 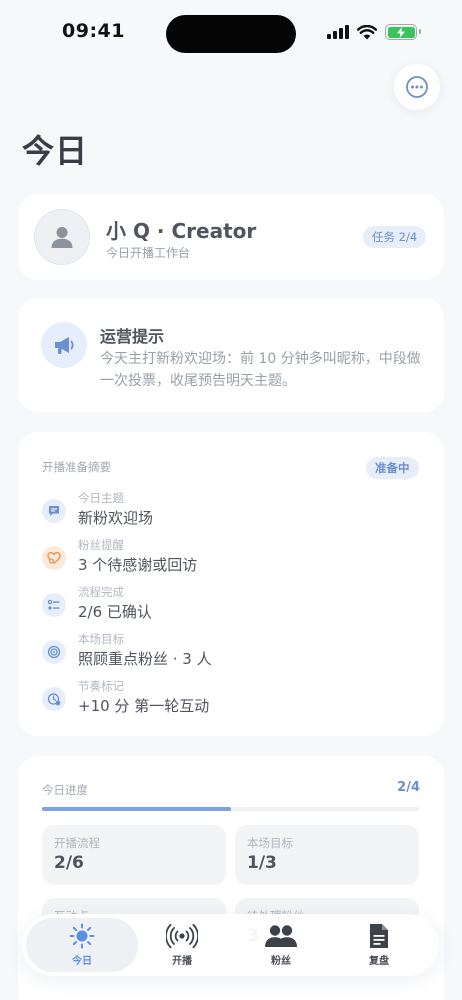 I want to click on tab-review: 复盘, so click(x=379, y=945).